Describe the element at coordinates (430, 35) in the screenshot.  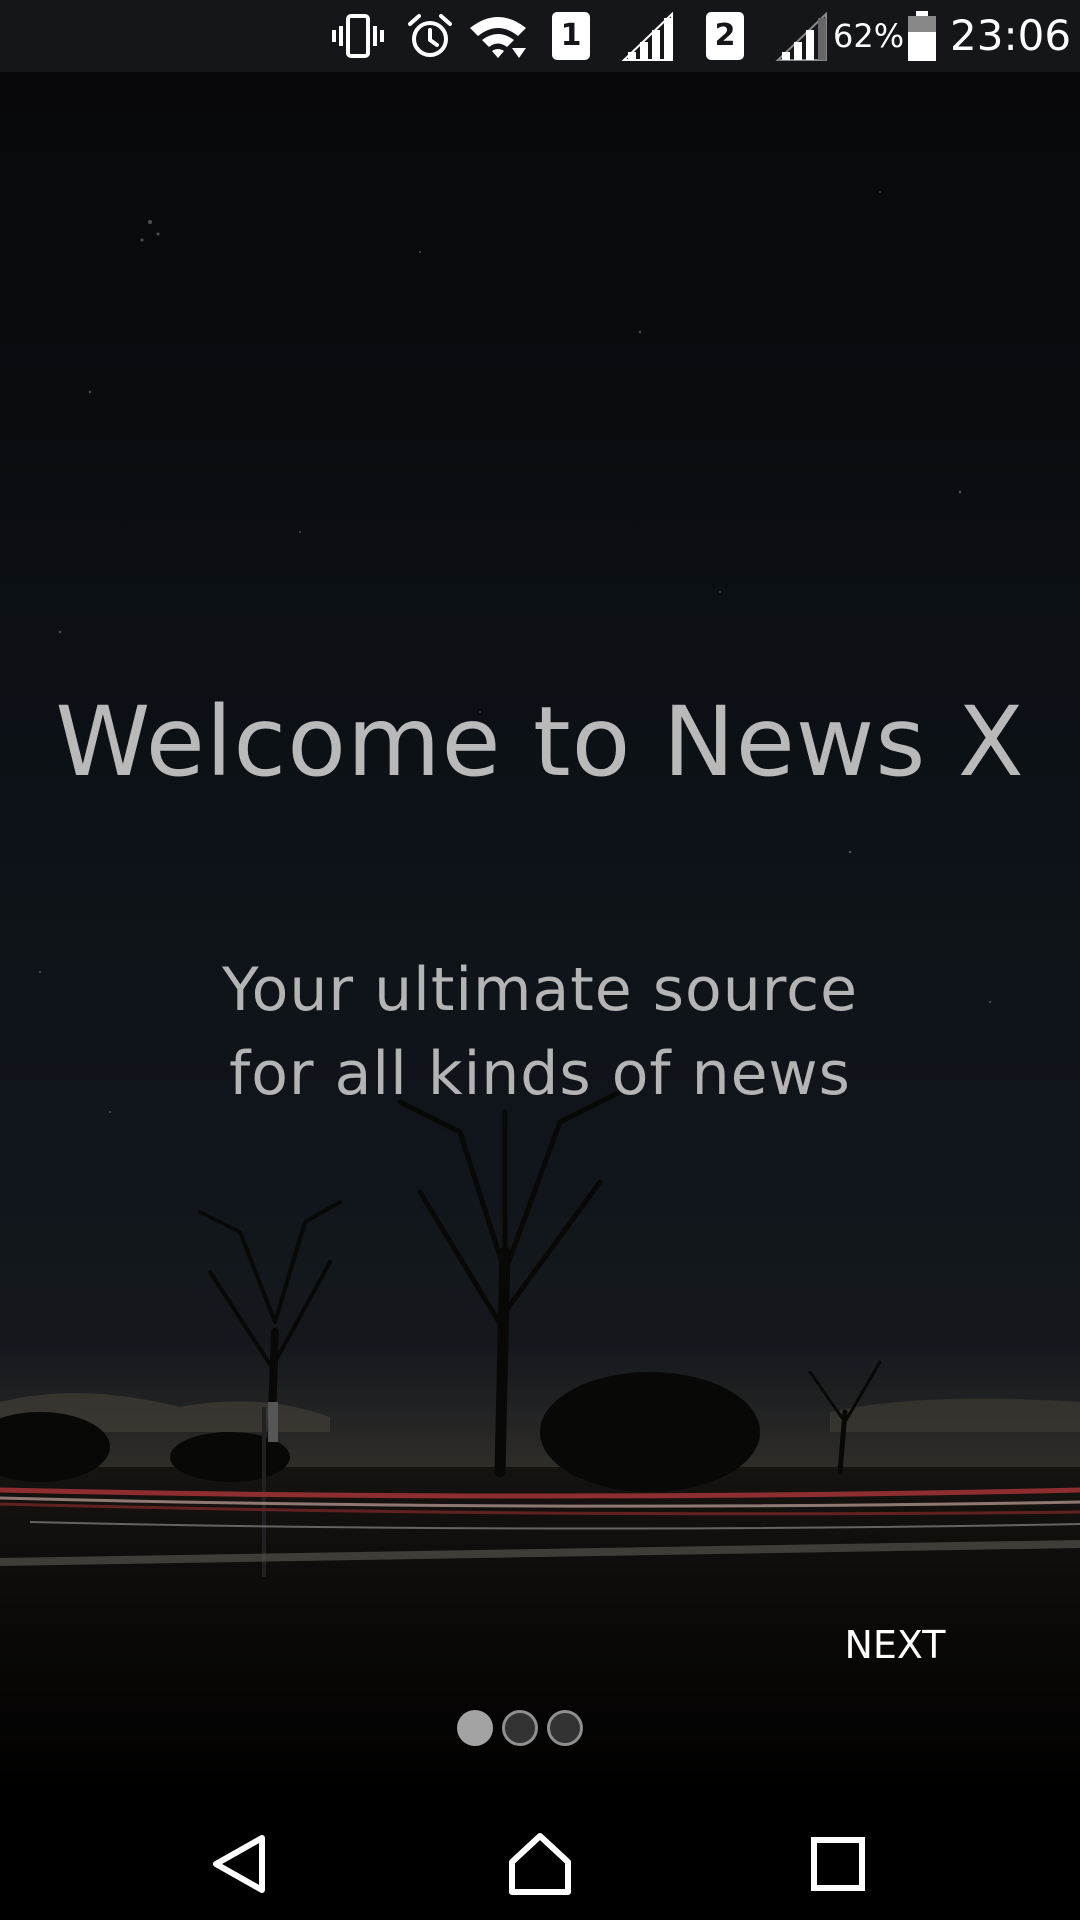
I see `alarm-icon` at that location.